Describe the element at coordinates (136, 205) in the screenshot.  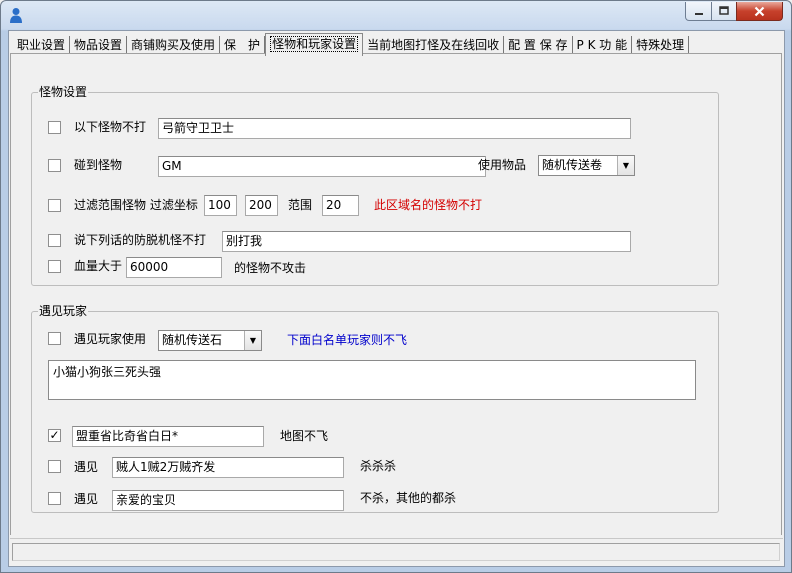
I see `filter-range-label: 过滤范围怪物 过滤坐标` at that location.